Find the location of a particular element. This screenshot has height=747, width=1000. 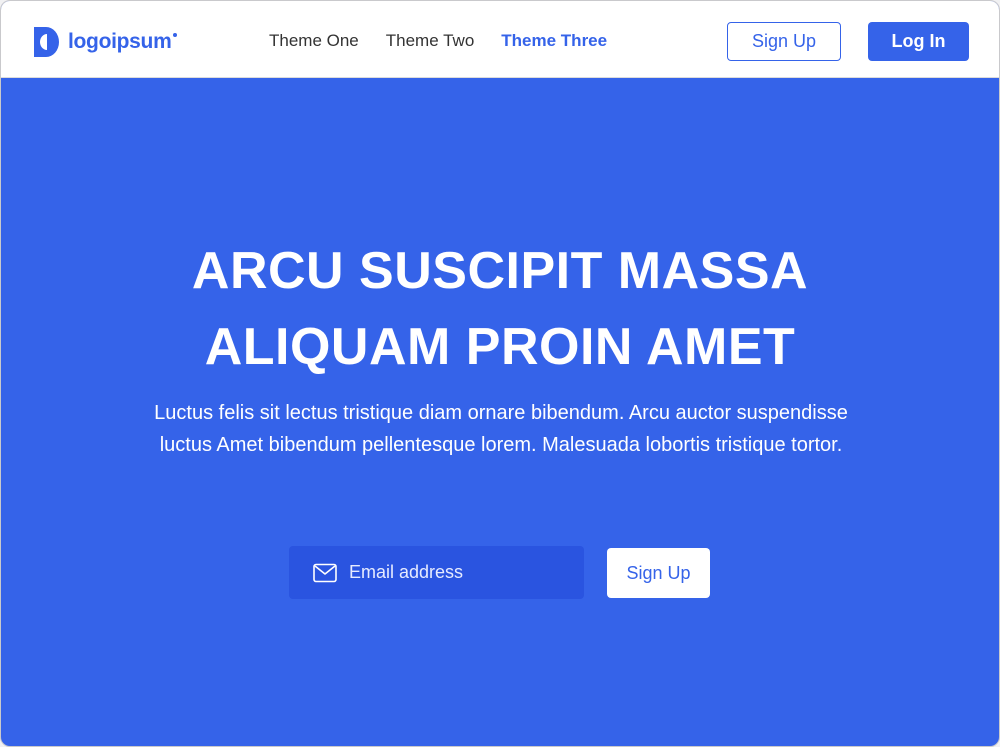

logo: logoipsum is located at coordinates (106, 42).